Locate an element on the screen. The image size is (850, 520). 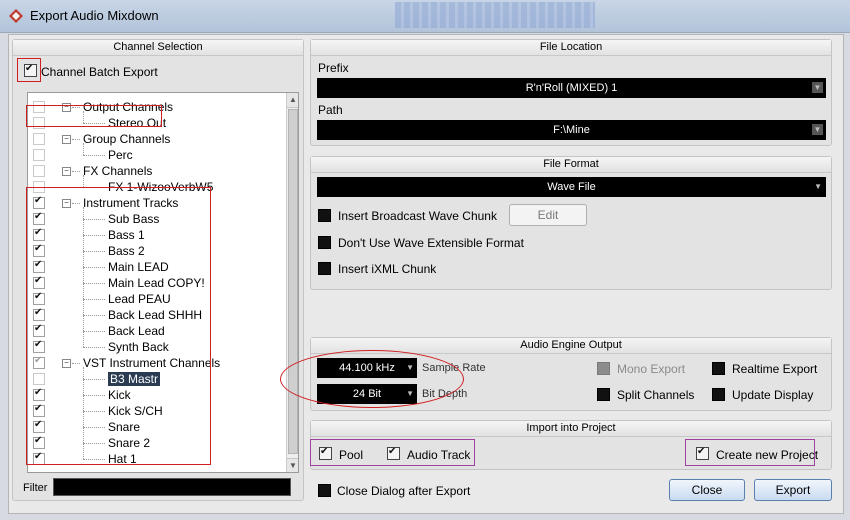
wave-extensible-checkbox is located at coordinates (324, 242).